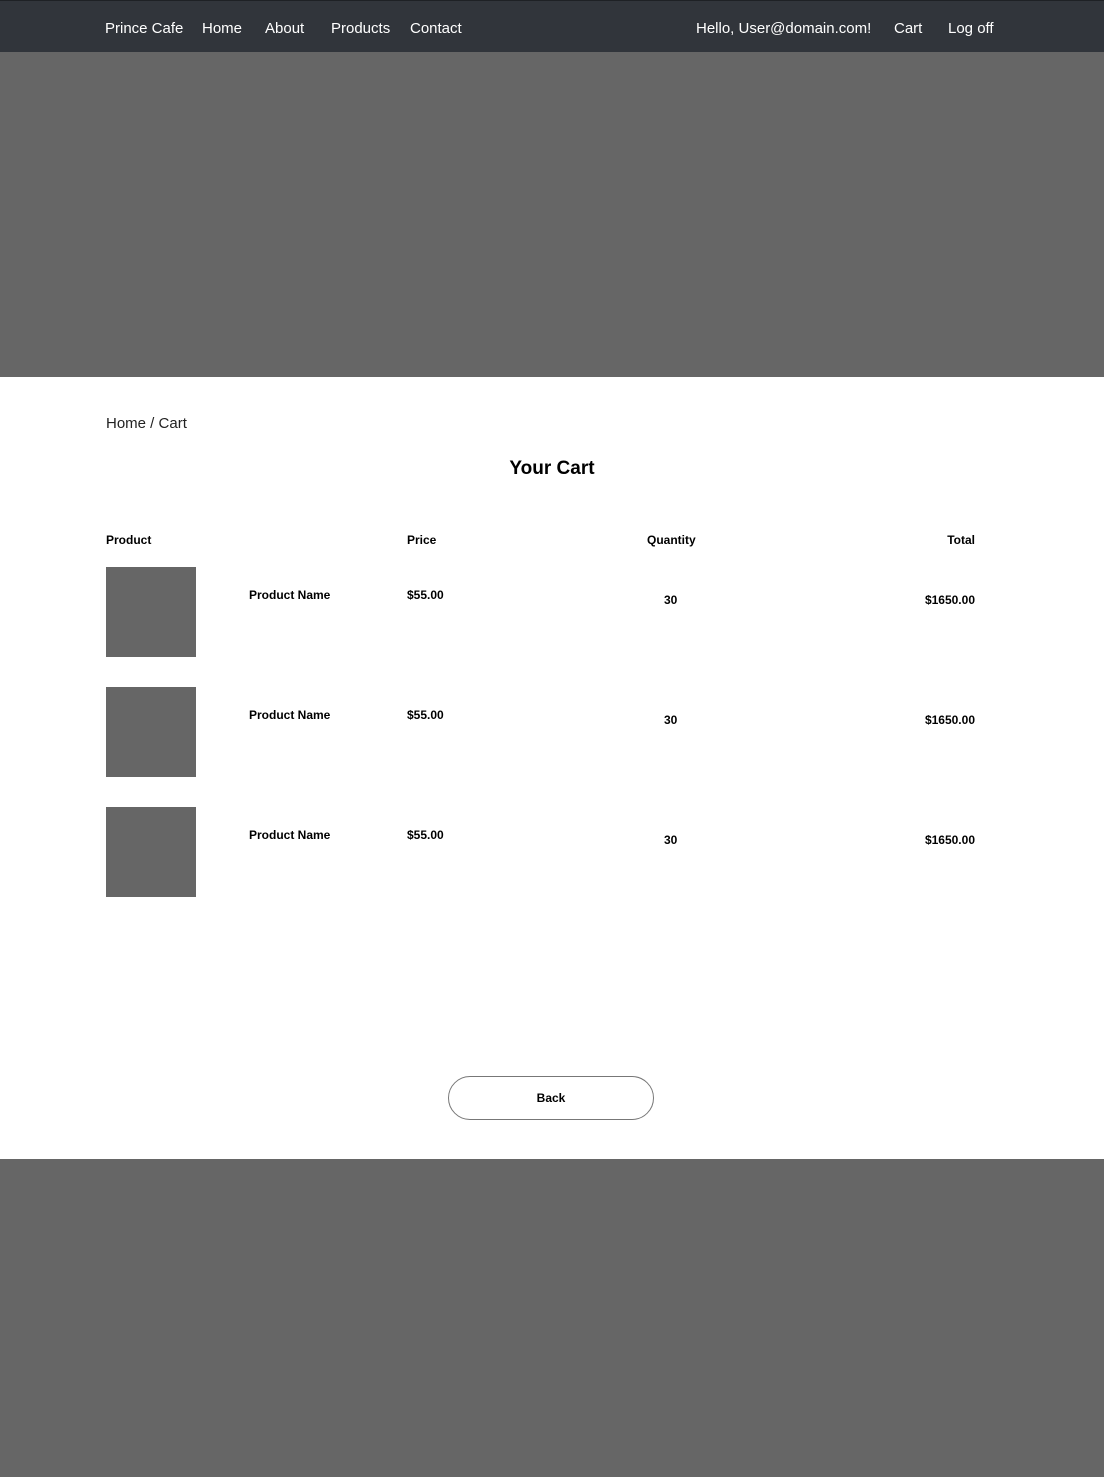 The height and width of the screenshot is (1477, 1104). I want to click on column-header-total: Total, so click(961, 540).